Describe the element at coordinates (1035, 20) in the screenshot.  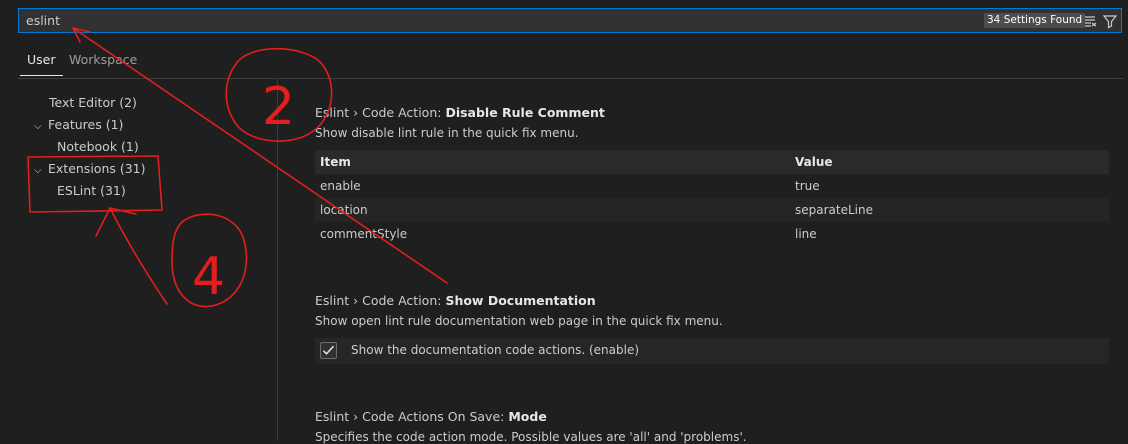
I see `settings-found-badge: 34 Settings Found` at that location.